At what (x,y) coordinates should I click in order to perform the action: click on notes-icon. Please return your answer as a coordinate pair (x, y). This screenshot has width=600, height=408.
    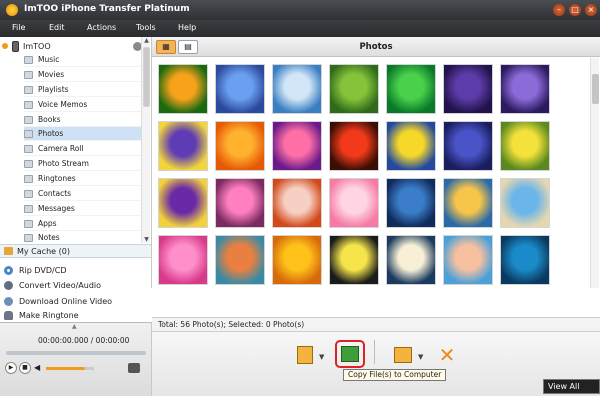
    Looking at the image, I should click on (28, 237).